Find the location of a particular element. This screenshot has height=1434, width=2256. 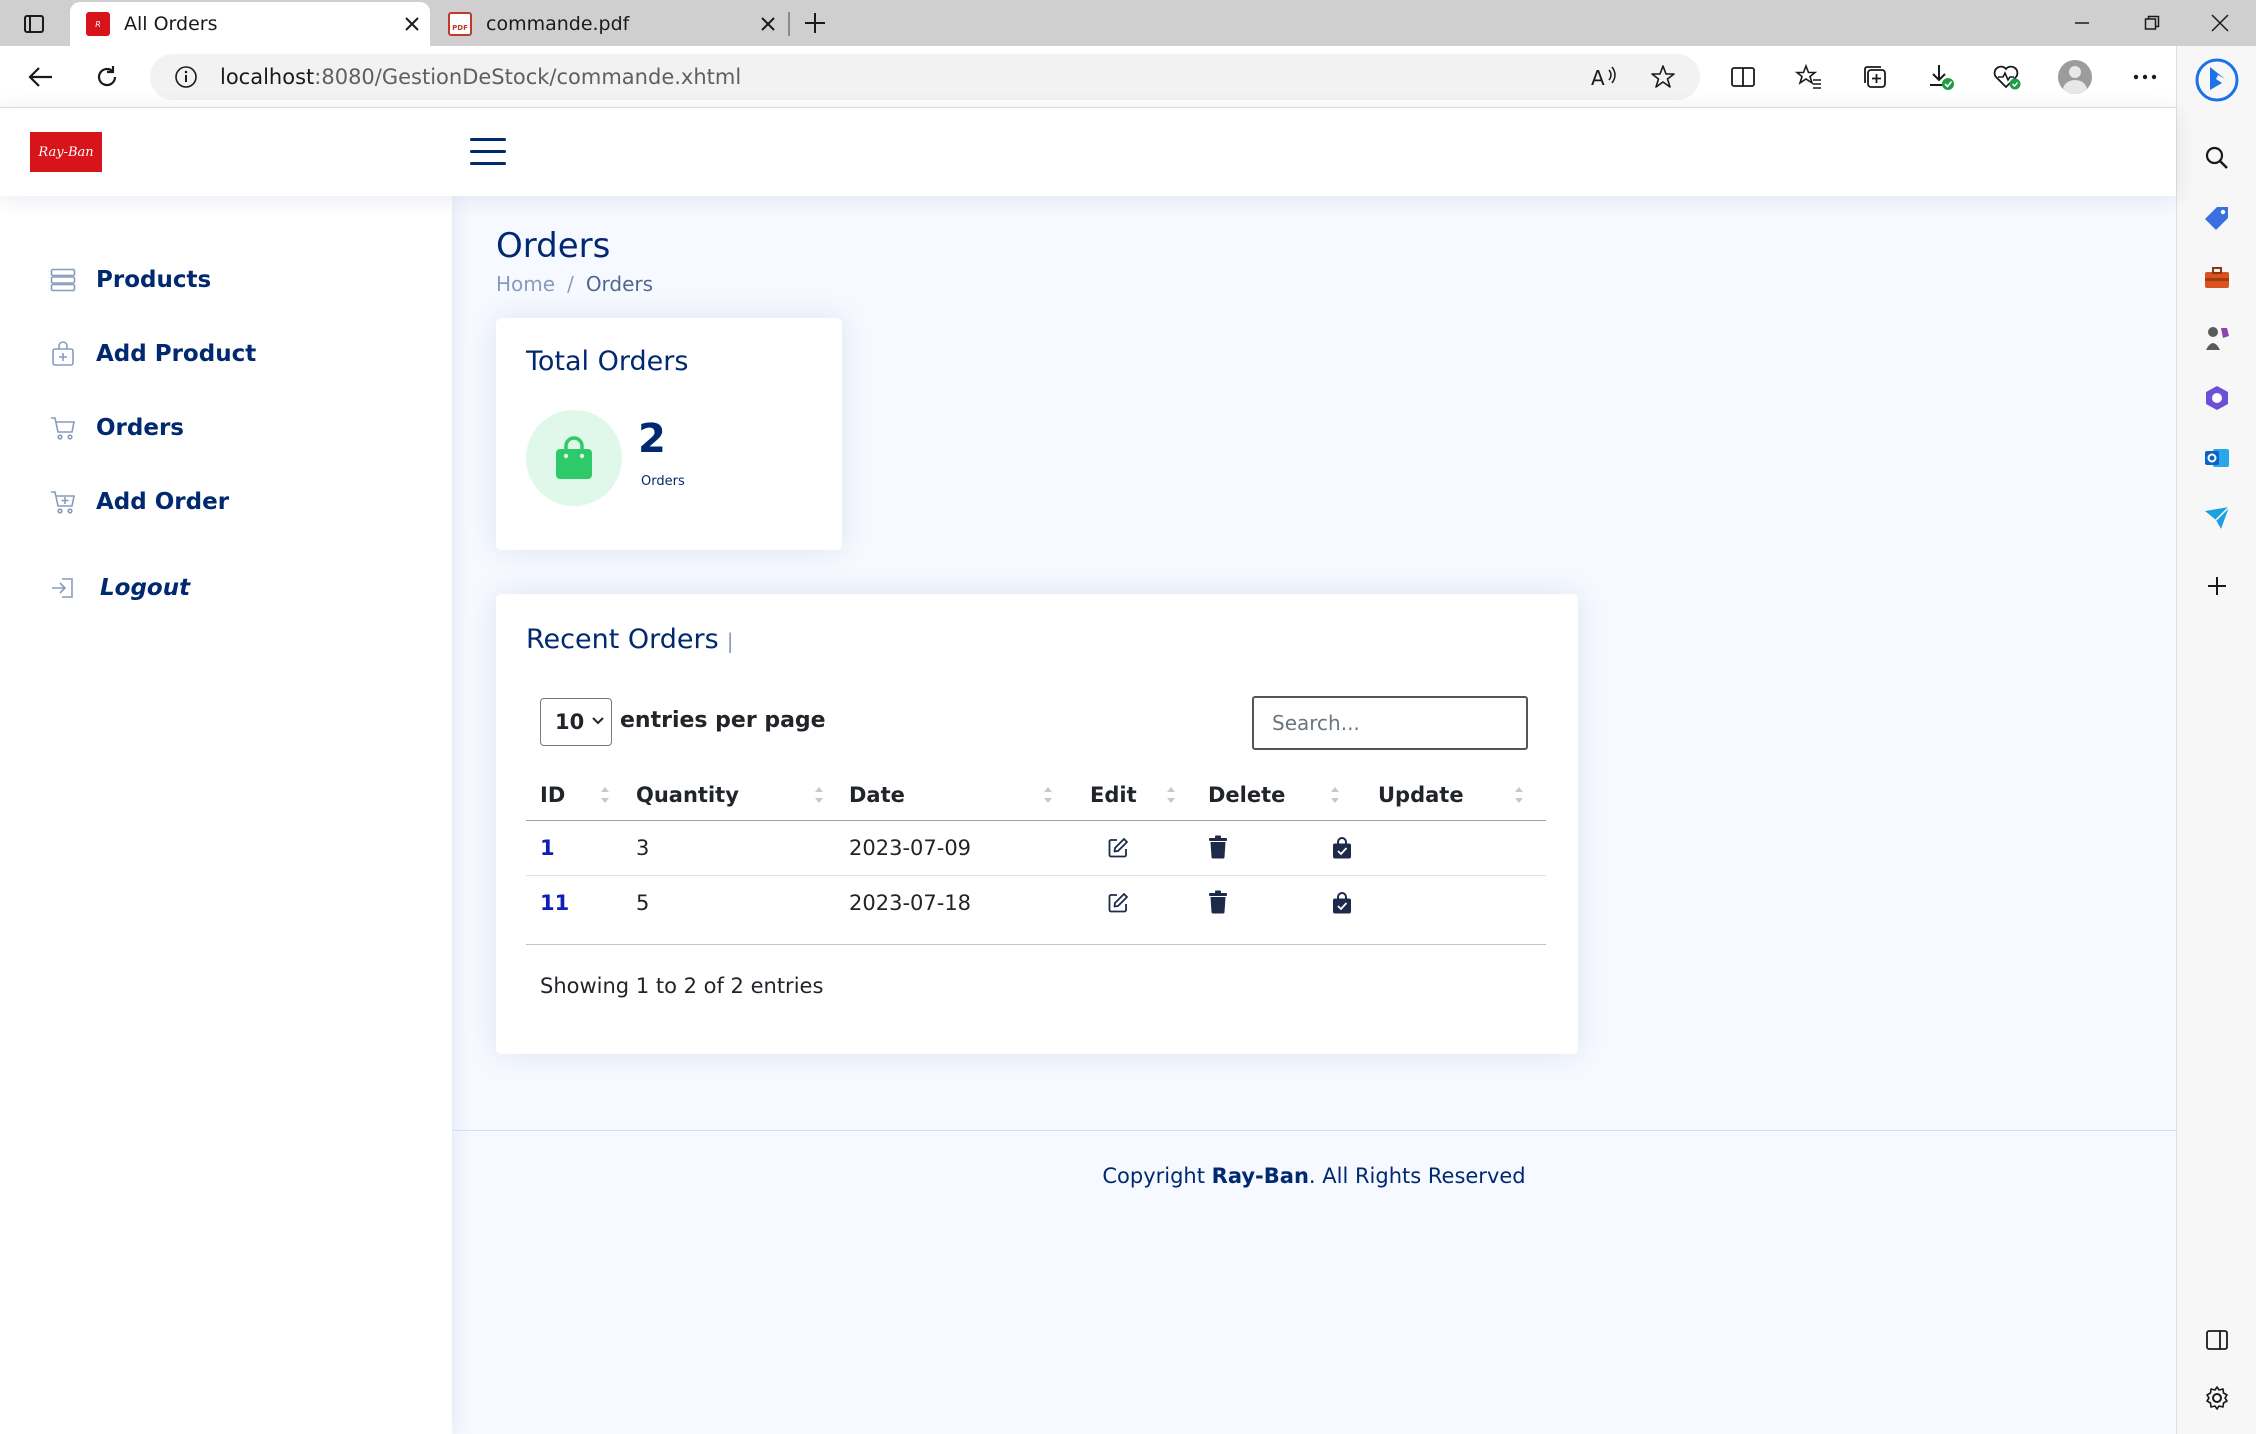

footer-divider is located at coordinates (1314, 1130).